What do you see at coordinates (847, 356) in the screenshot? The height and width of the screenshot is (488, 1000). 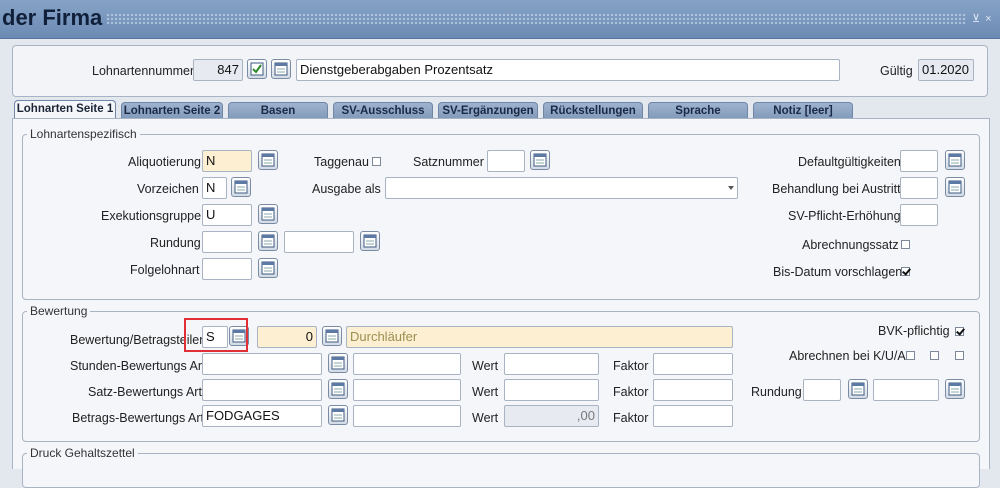 I see `abrechnen-label: Abrechnen bei K/U/A` at bounding box center [847, 356].